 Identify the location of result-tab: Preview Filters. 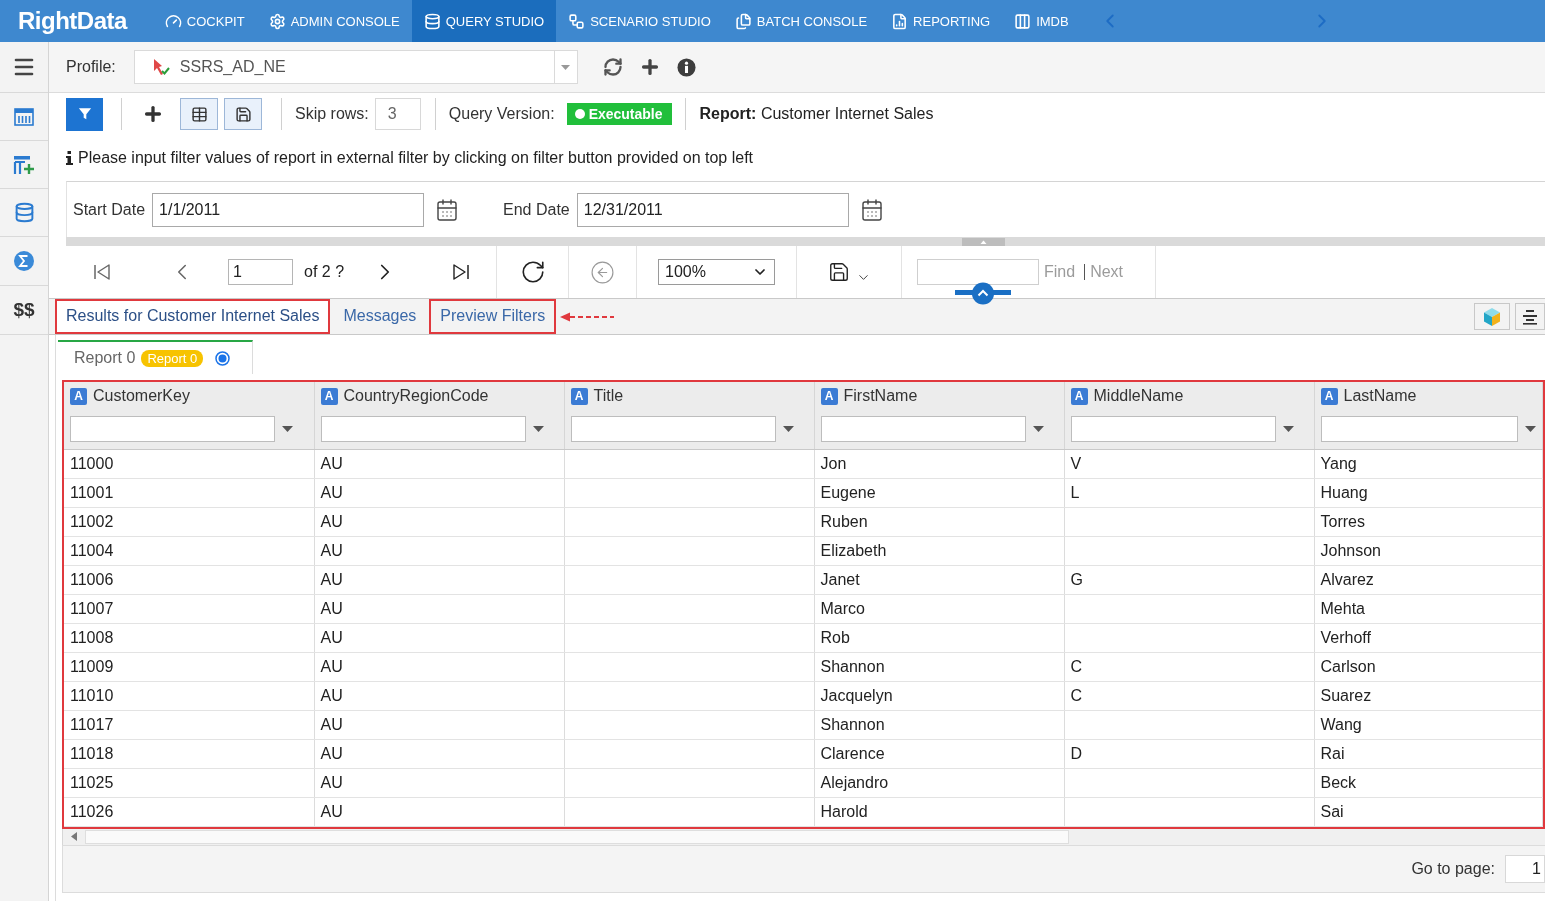
(493, 316).